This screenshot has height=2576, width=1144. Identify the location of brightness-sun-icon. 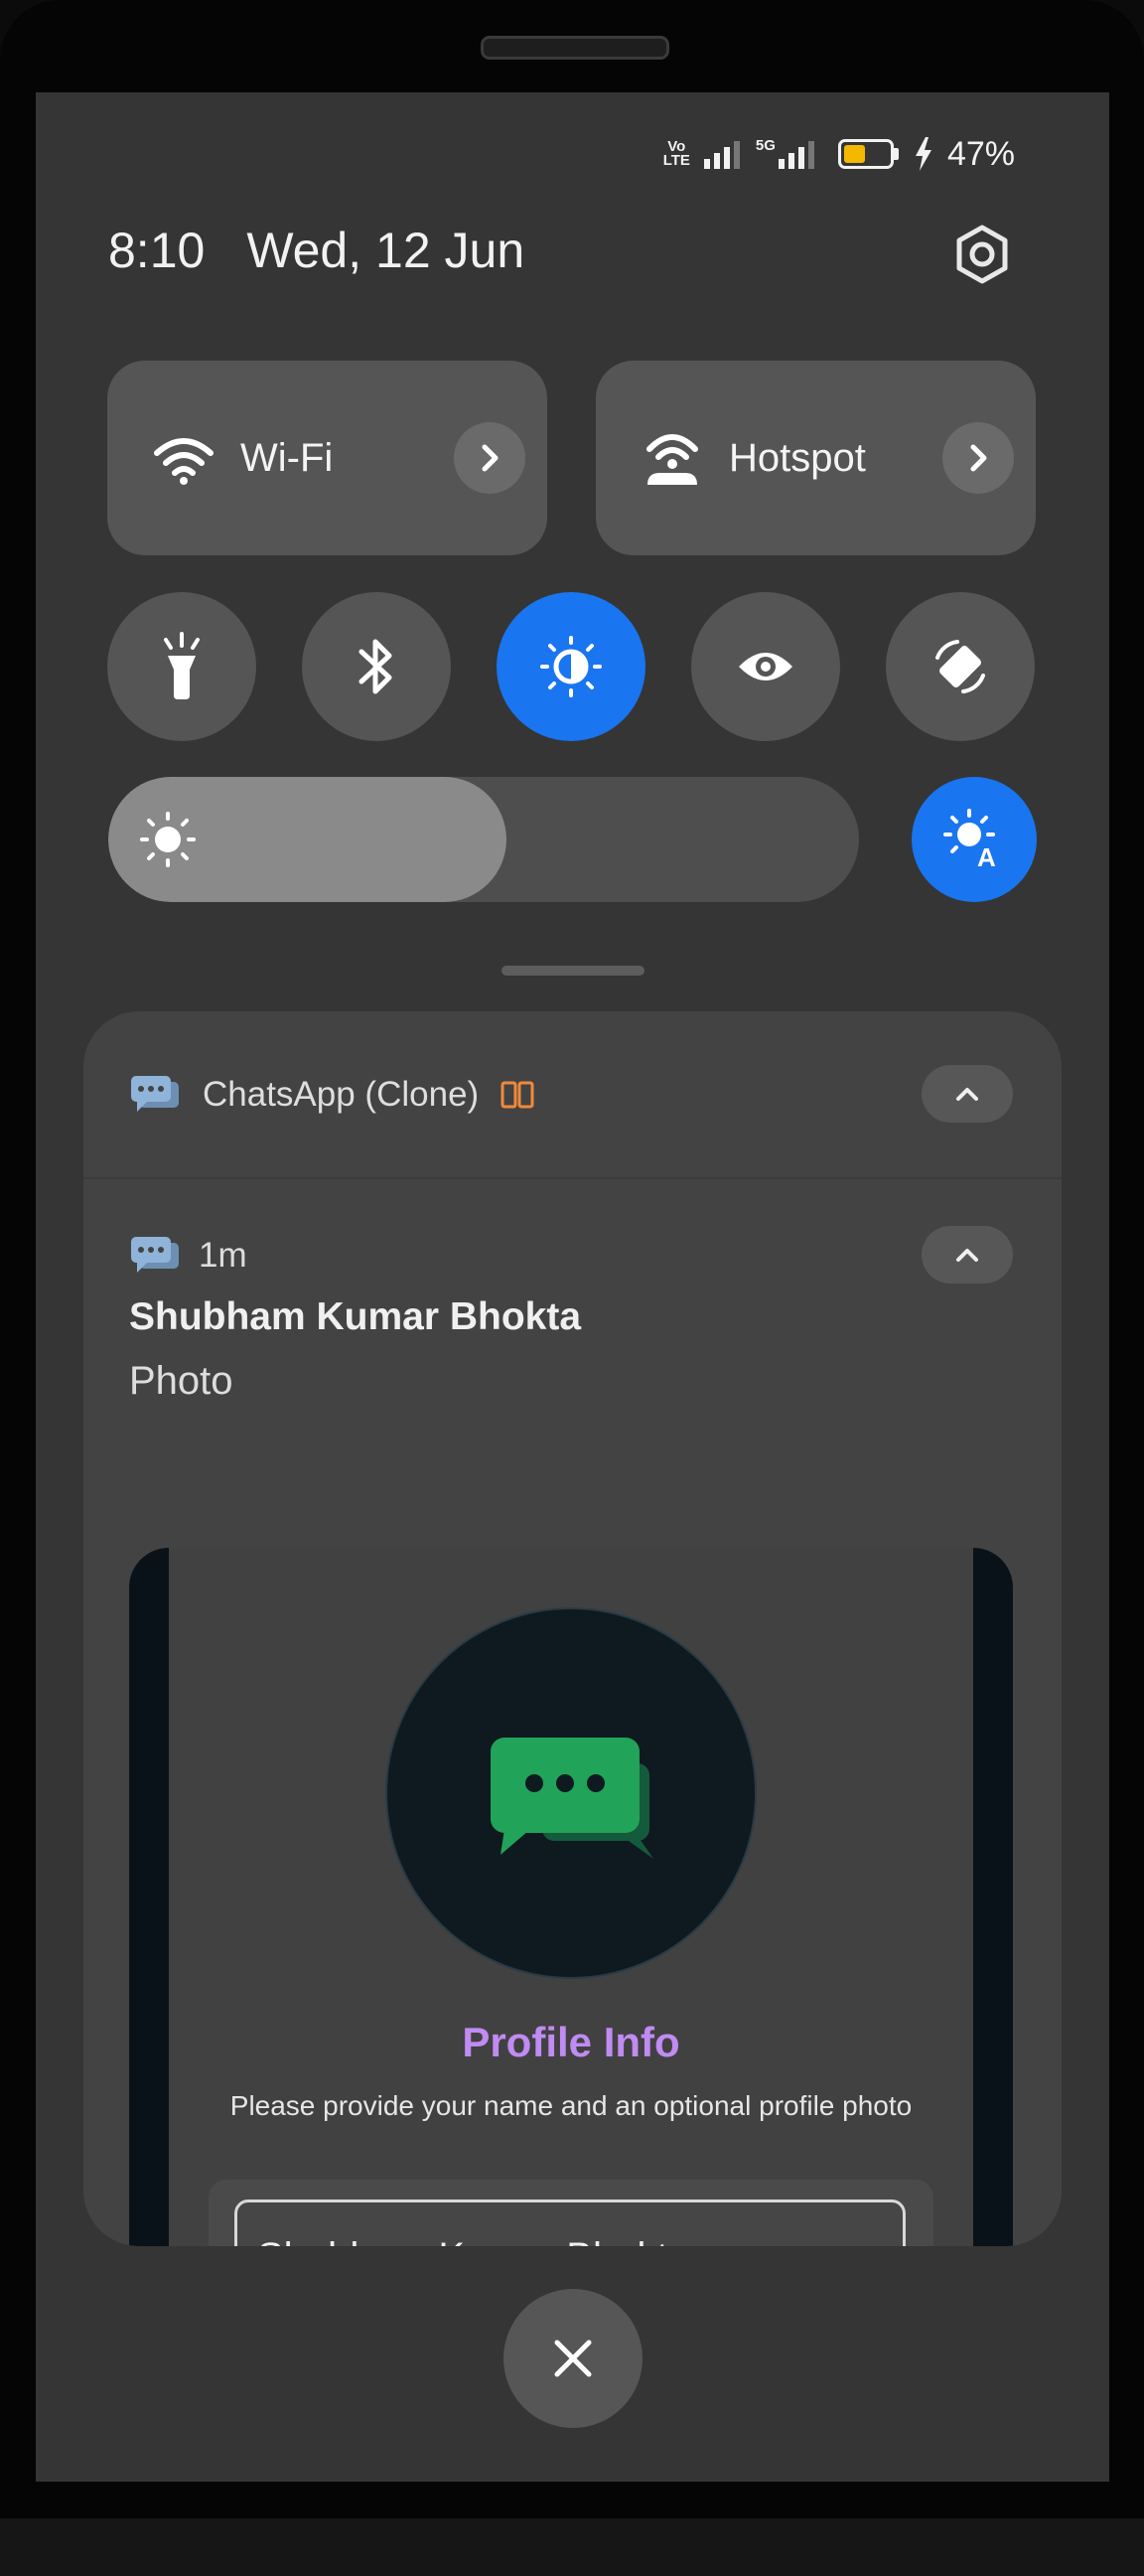
(168, 839).